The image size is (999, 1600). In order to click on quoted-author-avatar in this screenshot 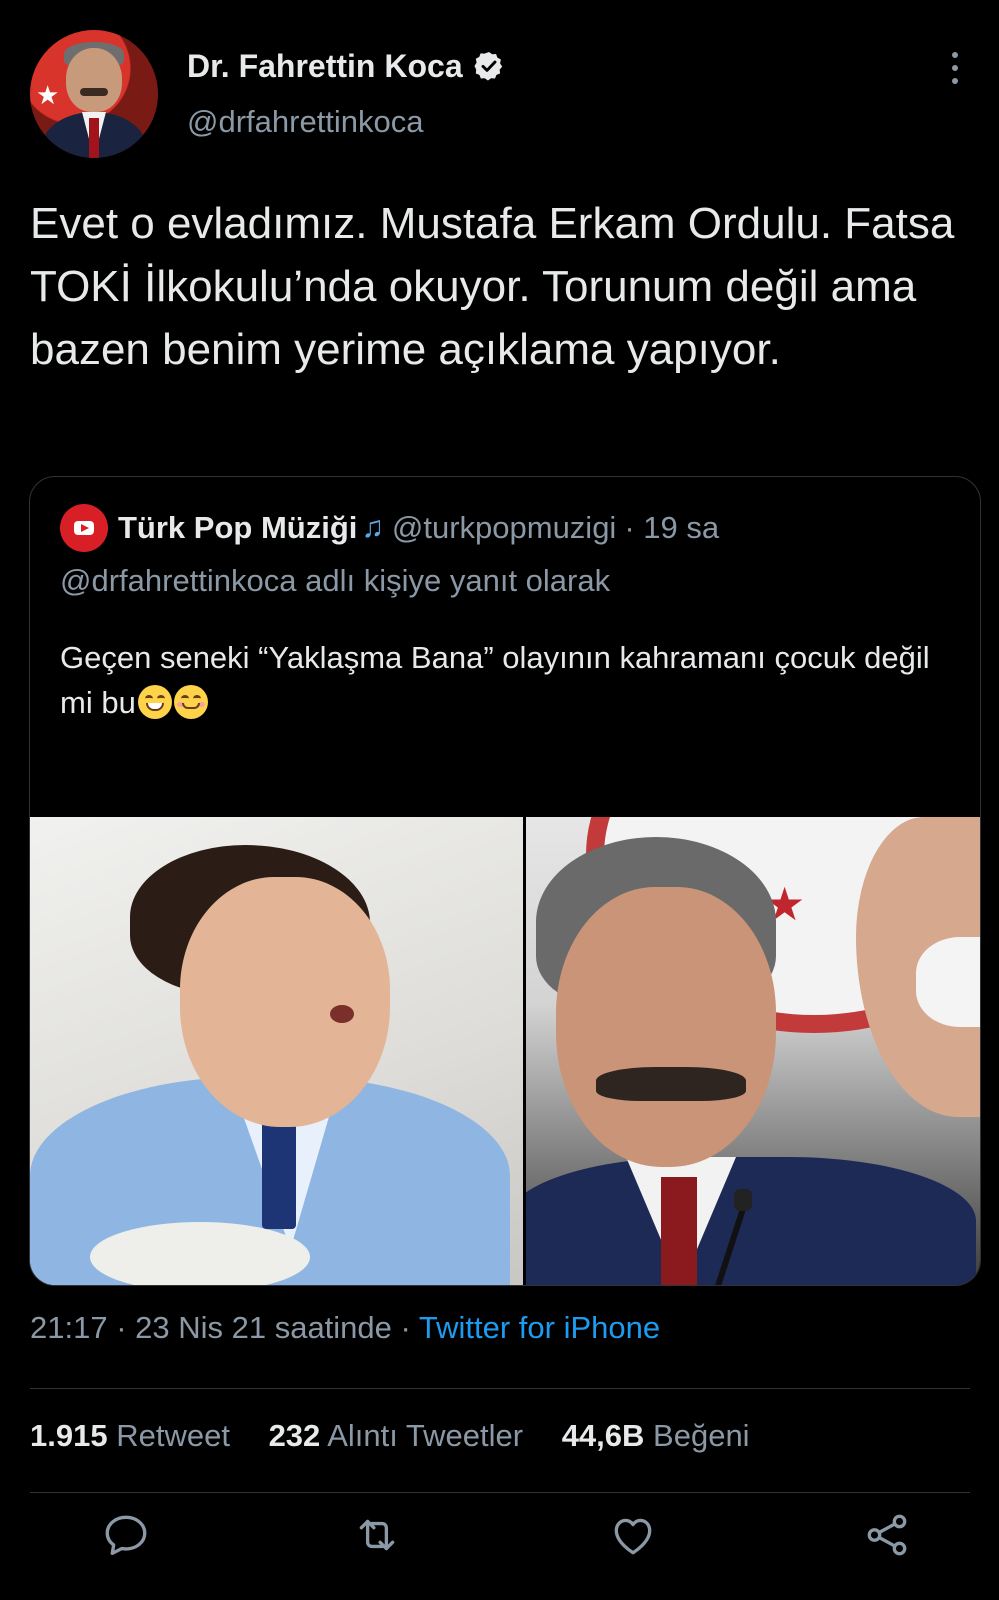, I will do `click(84, 528)`.